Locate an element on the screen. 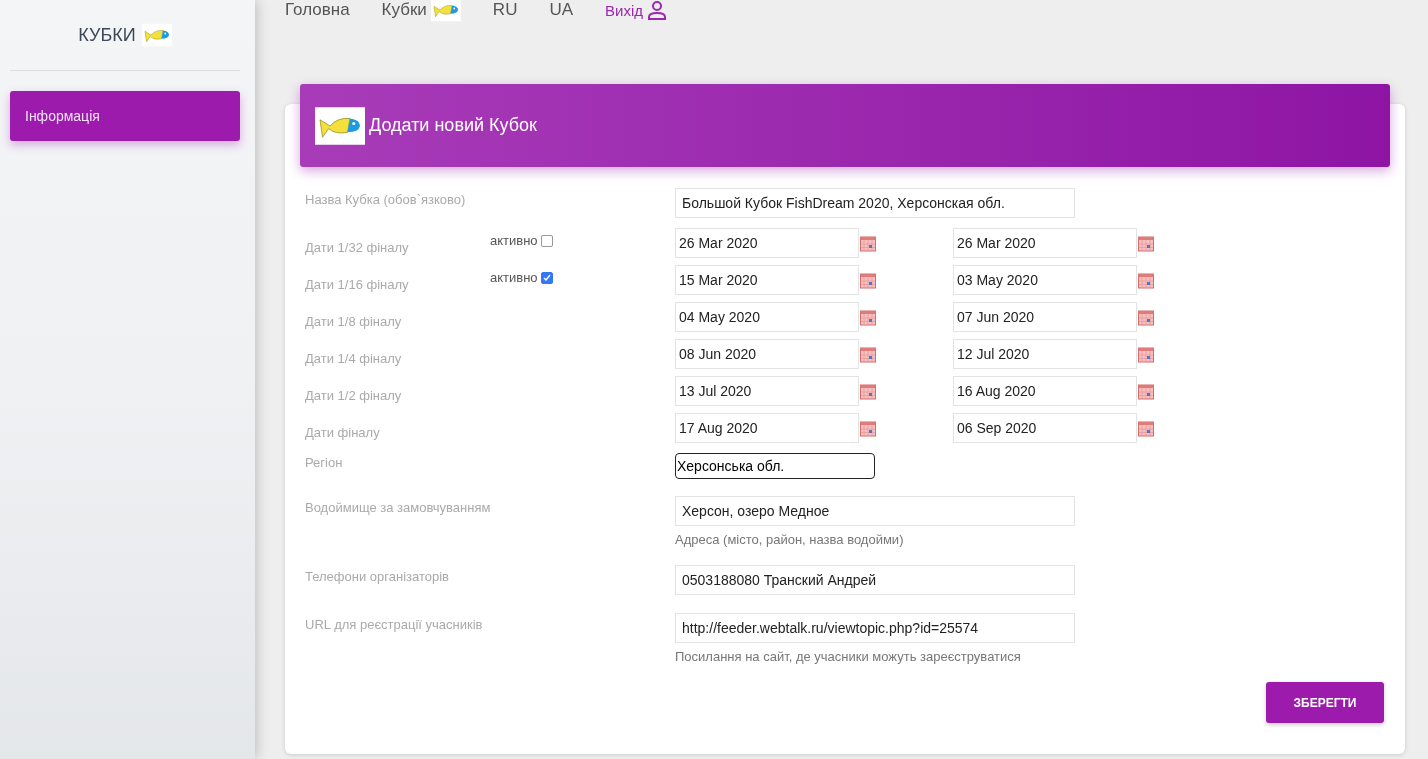  field-label: Водоймище за замовчуванням is located at coordinates (398, 507).